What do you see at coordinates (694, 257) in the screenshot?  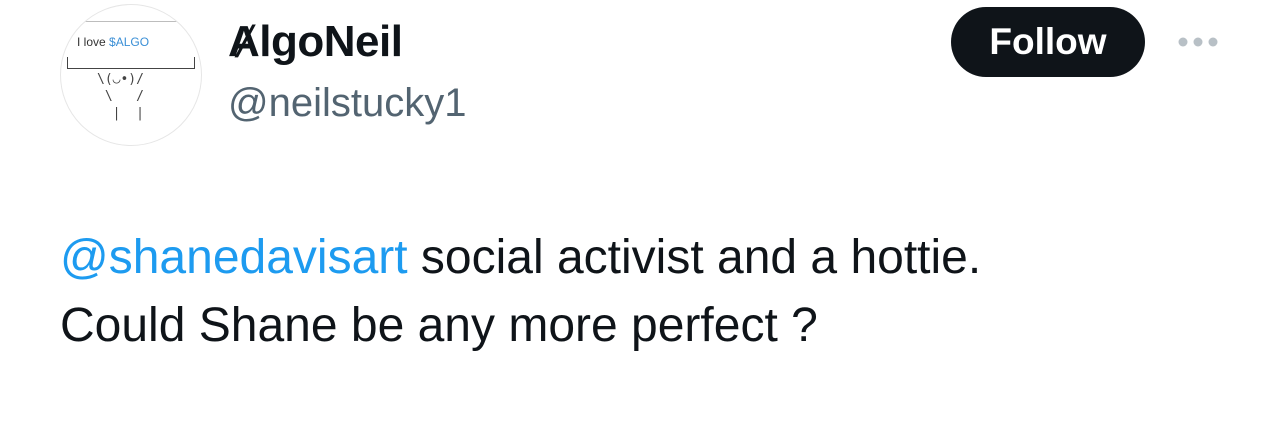 I see `tweet-line-1-text: social activist and a hottie.` at bounding box center [694, 257].